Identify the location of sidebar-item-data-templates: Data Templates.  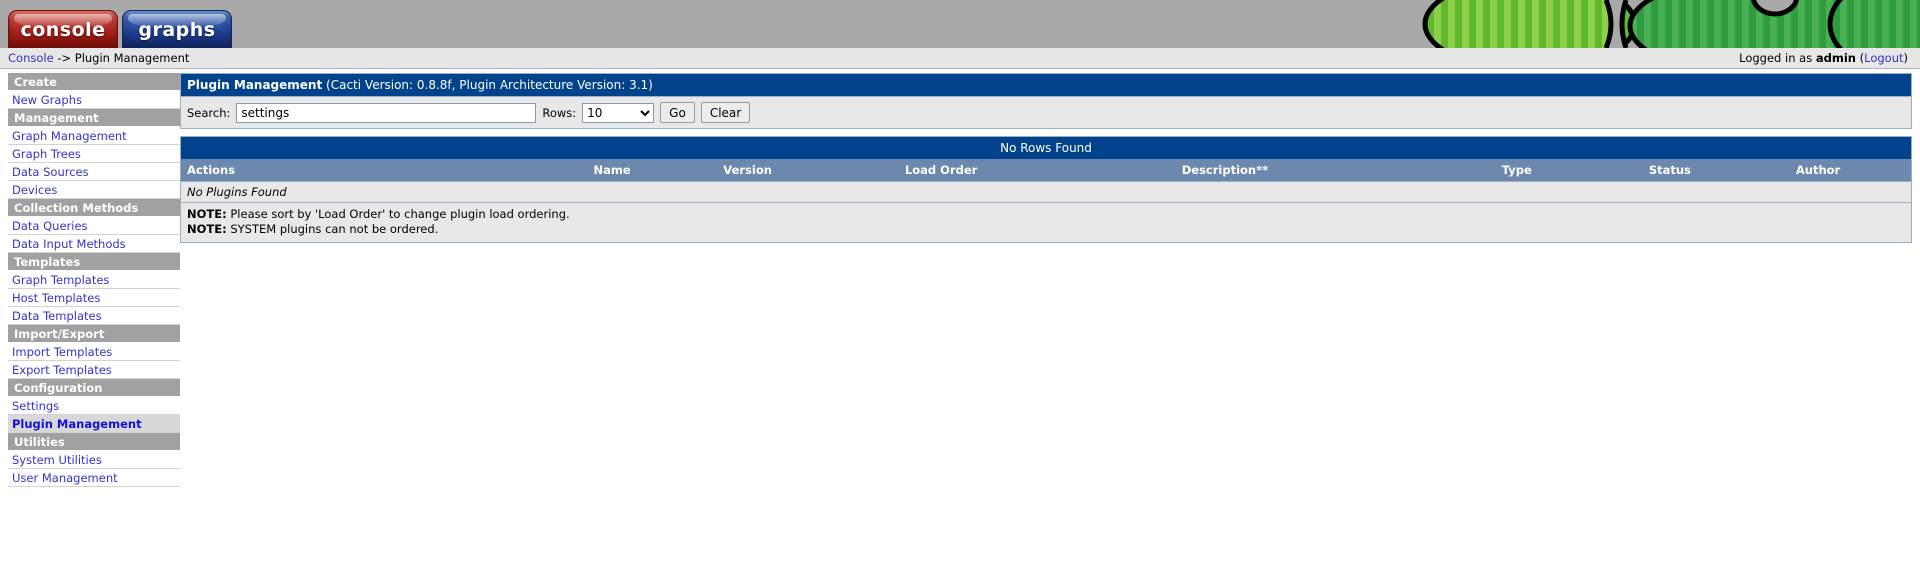
(94, 316).